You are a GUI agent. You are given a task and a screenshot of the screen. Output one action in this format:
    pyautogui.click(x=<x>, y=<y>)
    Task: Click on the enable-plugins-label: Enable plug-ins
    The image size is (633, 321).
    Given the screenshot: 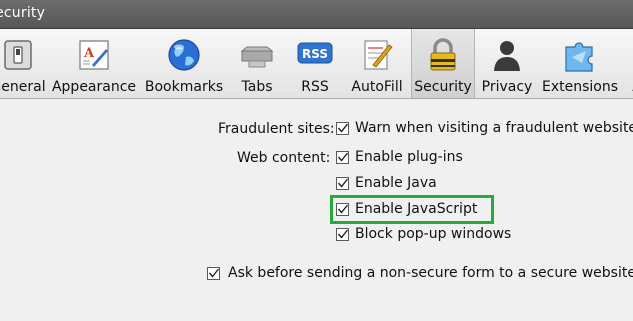 What is the action you would take?
    pyautogui.click(x=409, y=157)
    